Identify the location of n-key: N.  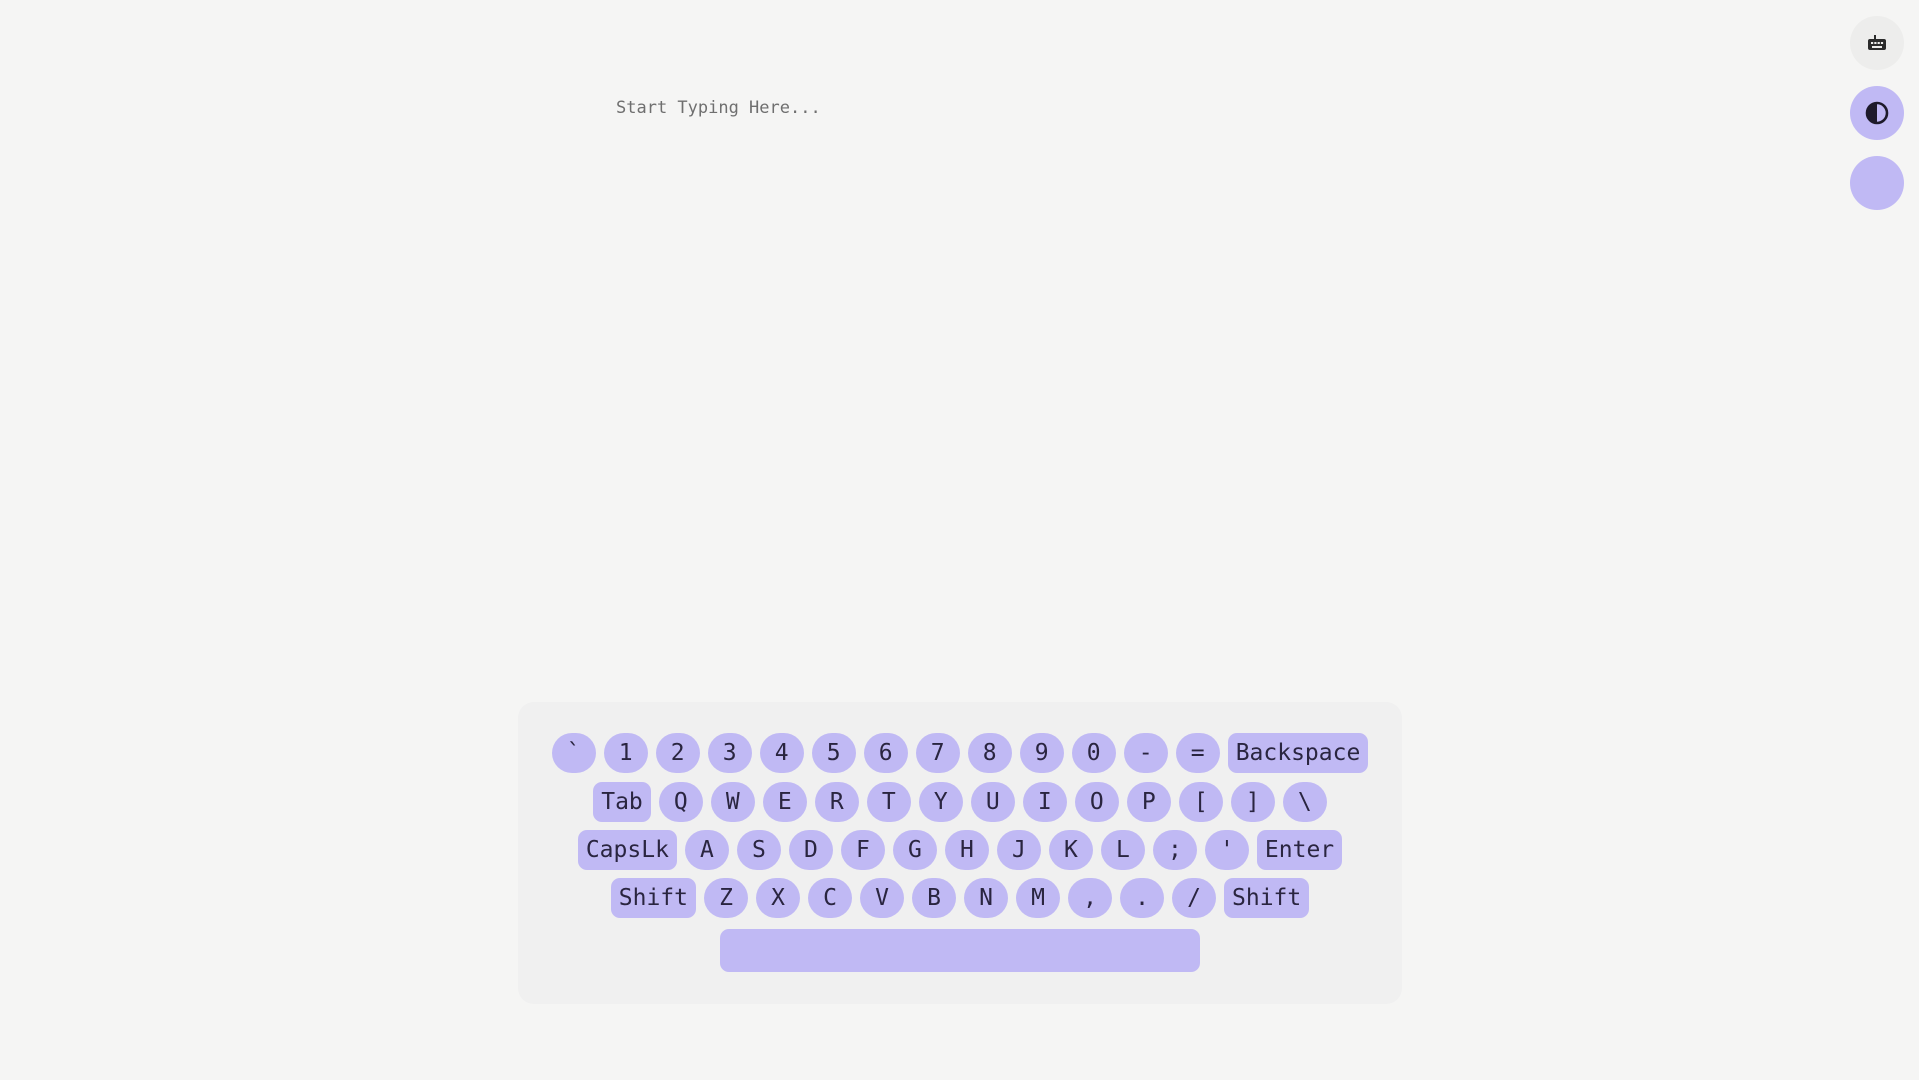
(986, 898).